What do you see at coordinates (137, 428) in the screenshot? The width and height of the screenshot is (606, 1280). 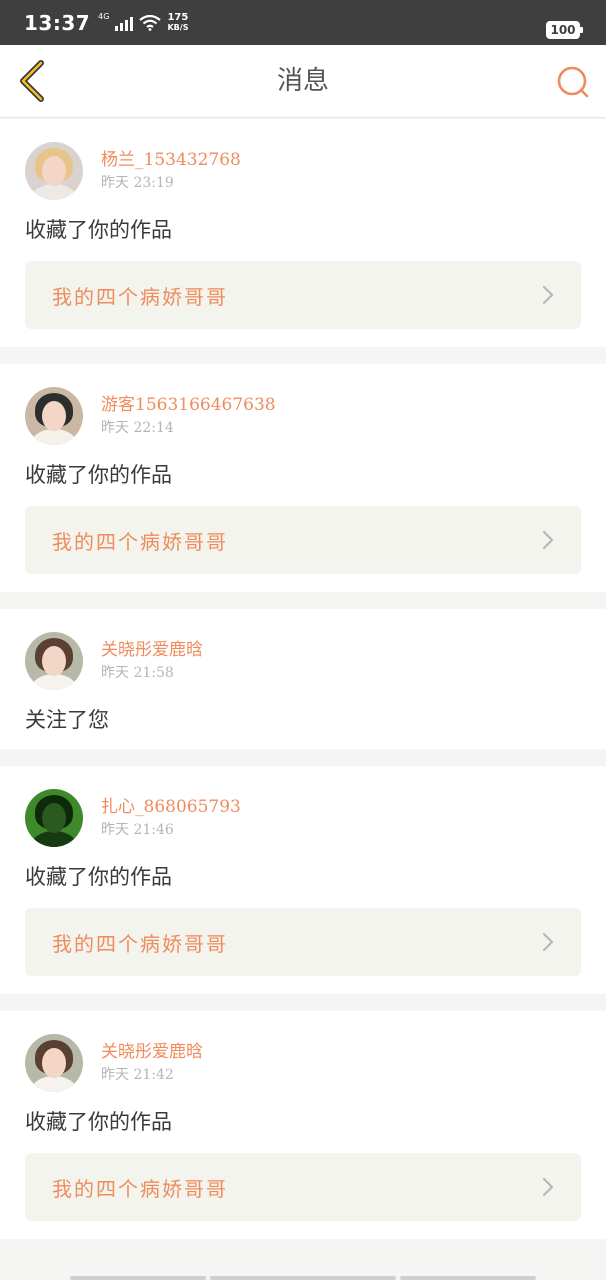 I see `message-time: 昨天 22:14` at bounding box center [137, 428].